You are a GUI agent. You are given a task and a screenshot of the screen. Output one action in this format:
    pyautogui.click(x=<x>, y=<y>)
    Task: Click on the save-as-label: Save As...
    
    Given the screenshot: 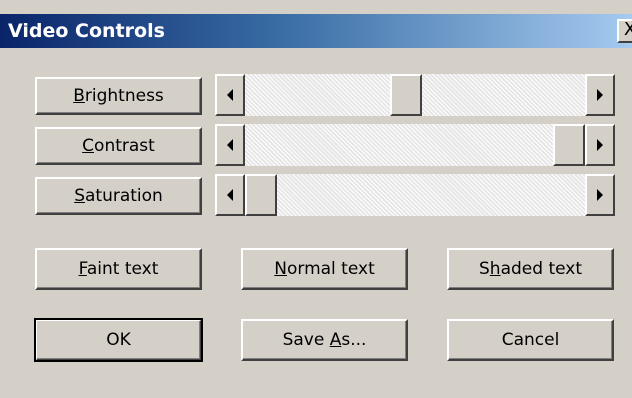 What is the action you would take?
    pyautogui.click(x=324, y=340)
    